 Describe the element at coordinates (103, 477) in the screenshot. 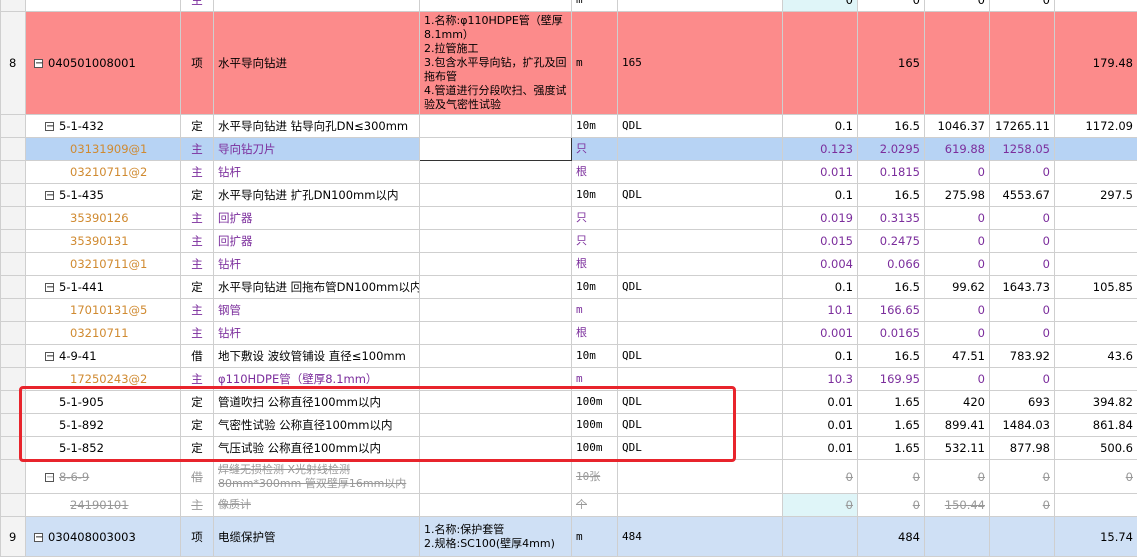

I see `code-cell: −8-6-9` at that location.